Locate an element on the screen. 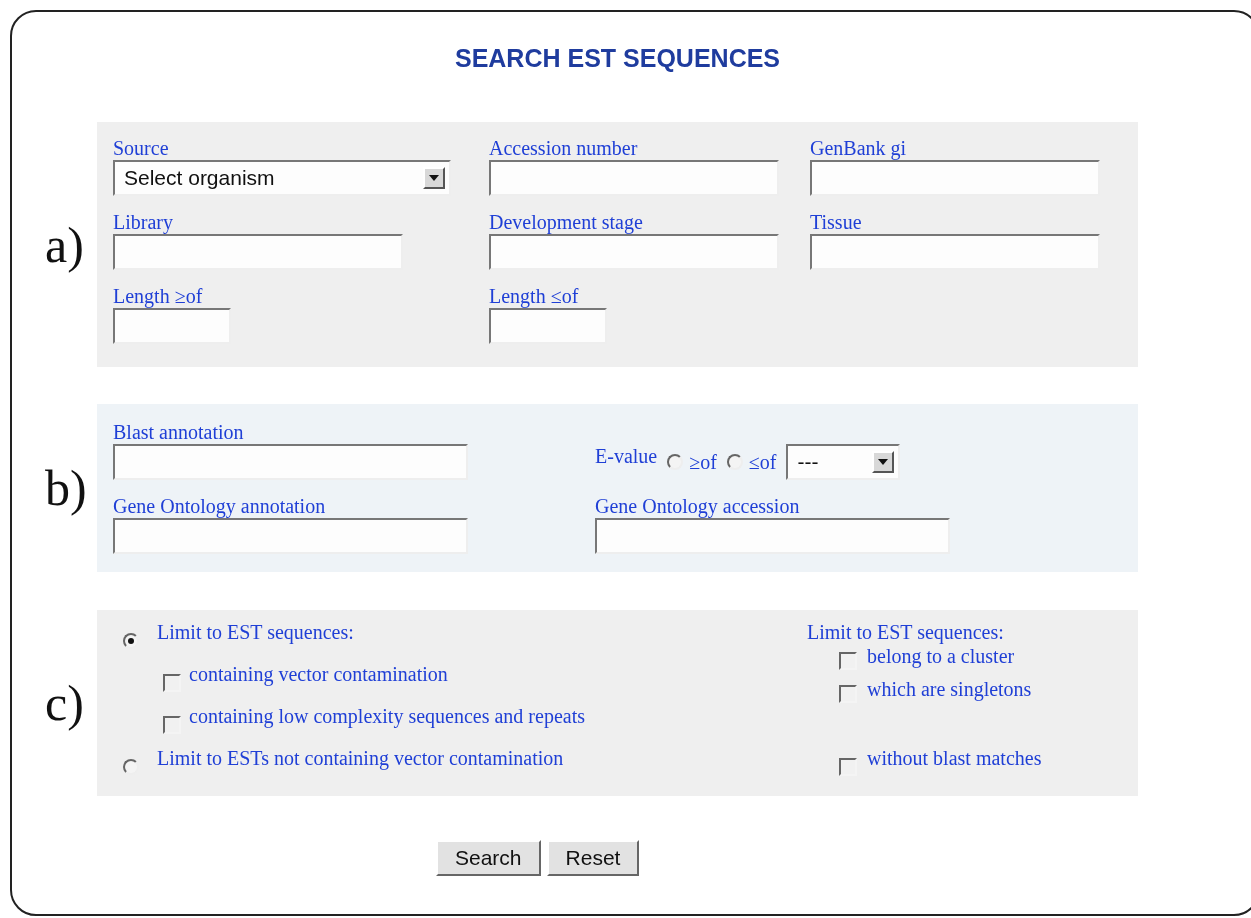  field-label: E-value is located at coordinates (626, 456).